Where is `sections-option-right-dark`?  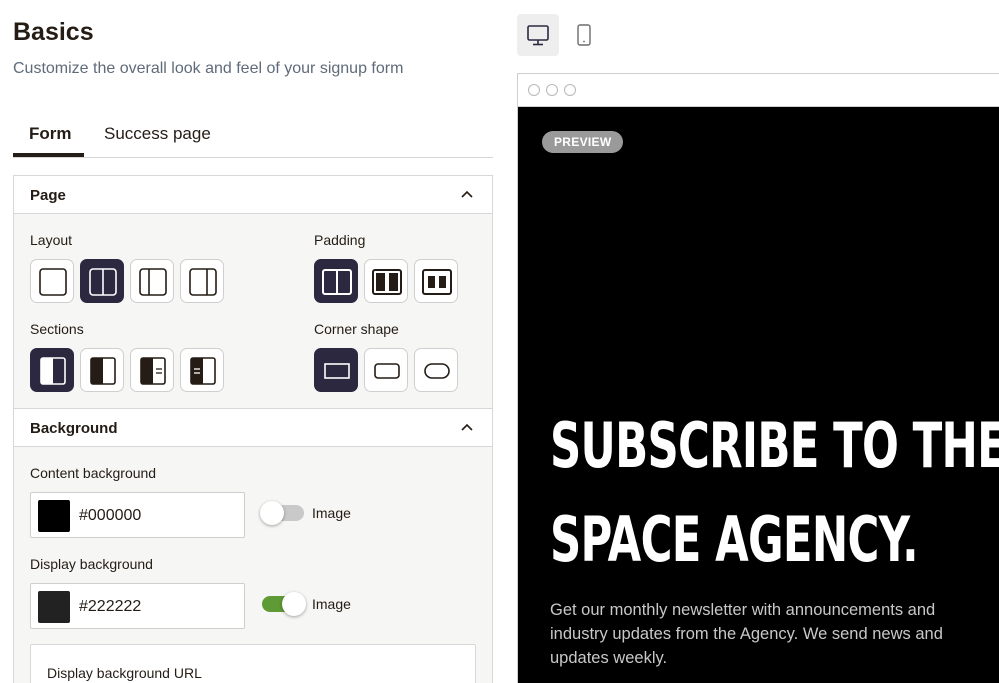
sections-option-right-dark is located at coordinates (102, 370).